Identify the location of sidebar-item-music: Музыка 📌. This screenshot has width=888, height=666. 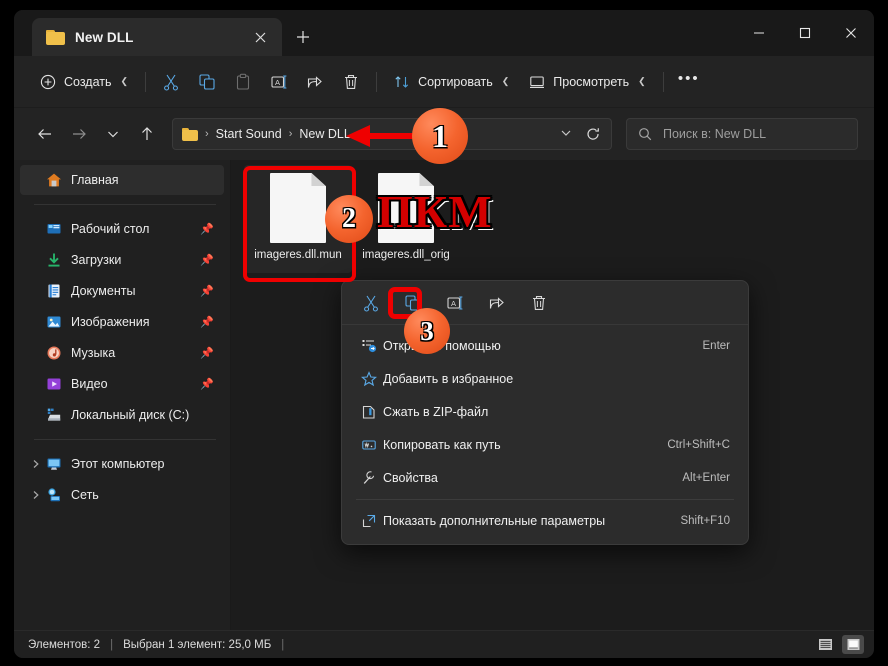
(122, 353).